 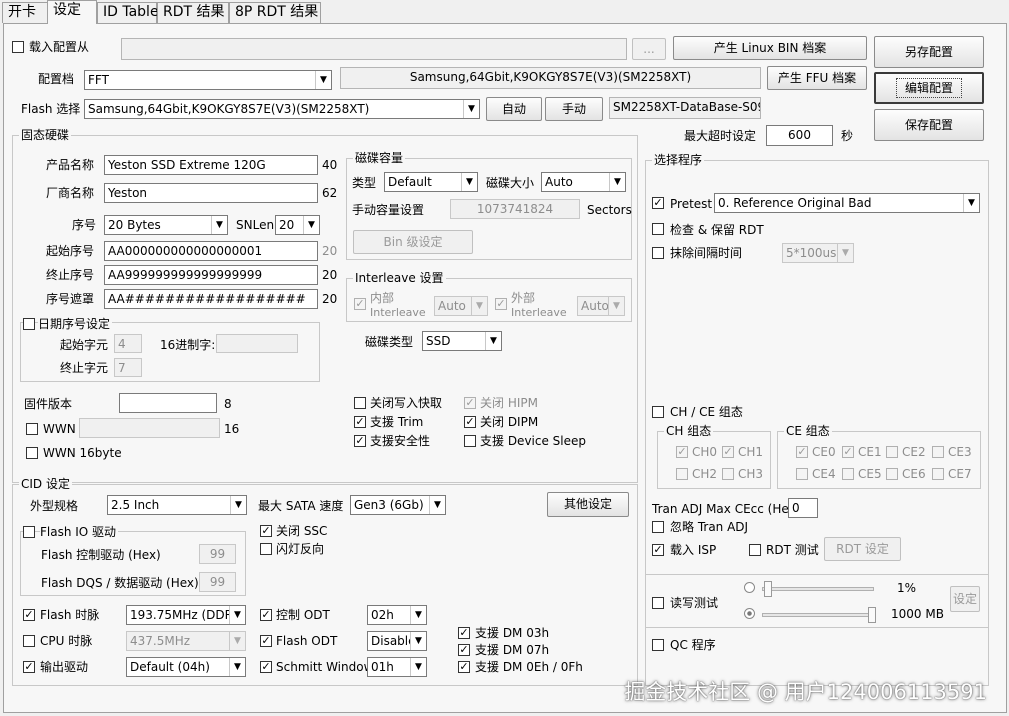 I want to click on cpu-clock-checkbox, so click(x=29, y=641).